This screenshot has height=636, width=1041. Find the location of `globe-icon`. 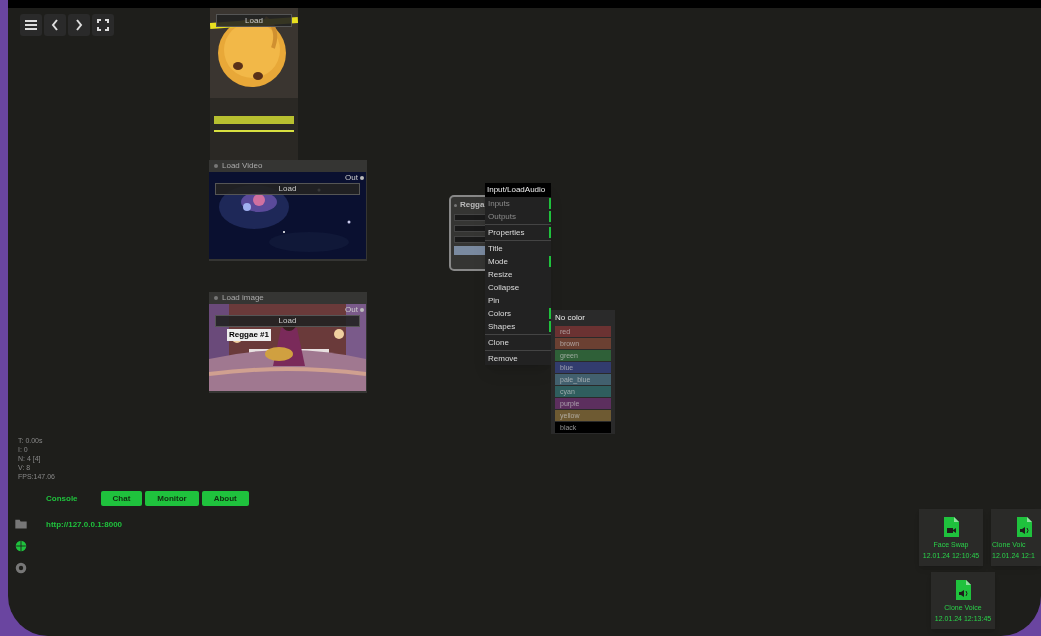

globe-icon is located at coordinates (21, 546).